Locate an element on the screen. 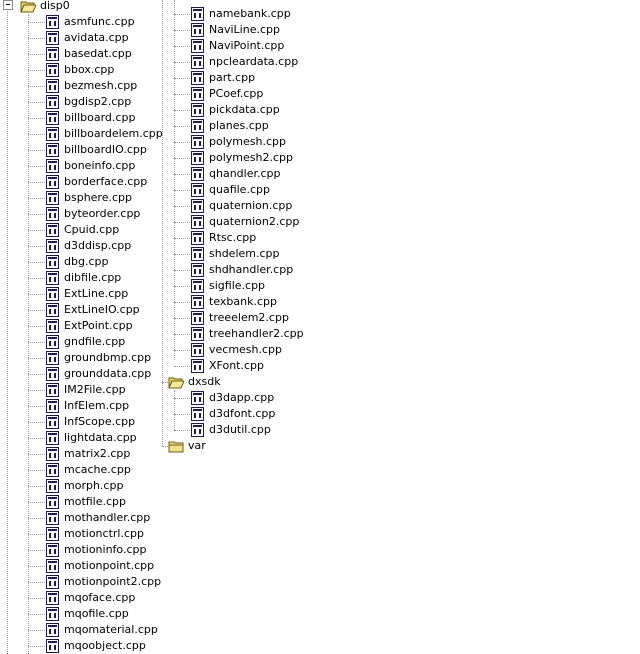  tree-file-item: groundbmp.cpp is located at coordinates (99, 358).